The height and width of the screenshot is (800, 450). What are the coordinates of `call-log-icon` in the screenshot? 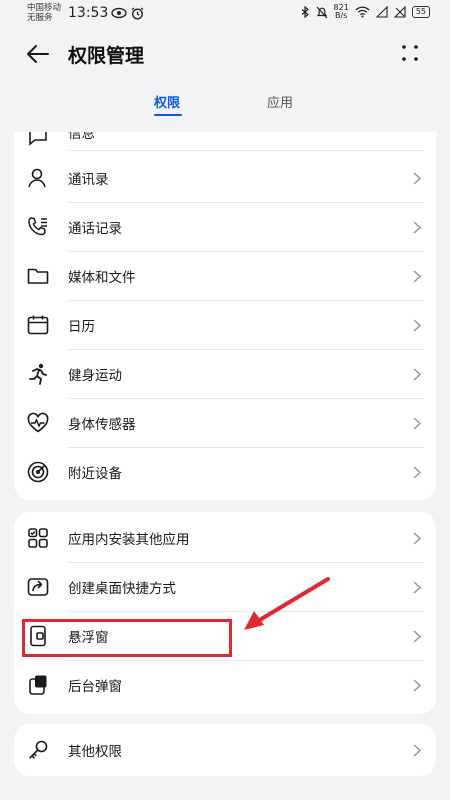 It's located at (37, 226).